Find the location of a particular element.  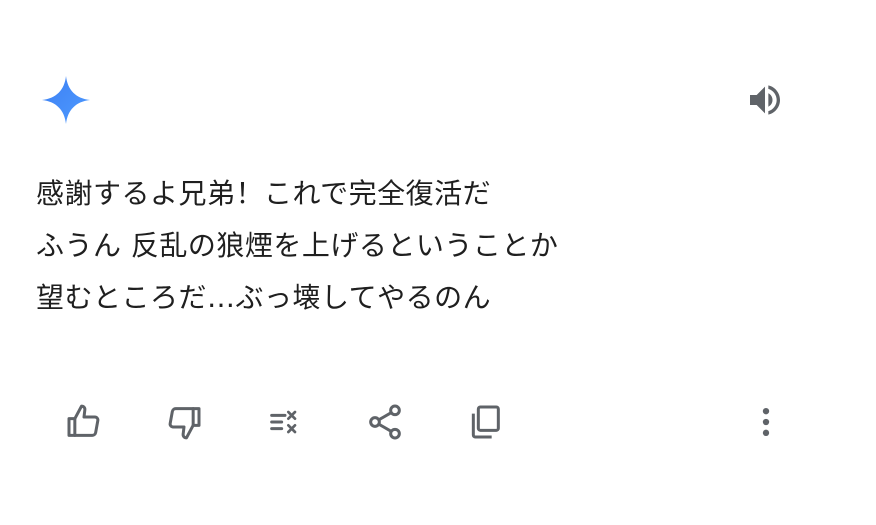

volume-up-icon is located at coordinates (765, 100).